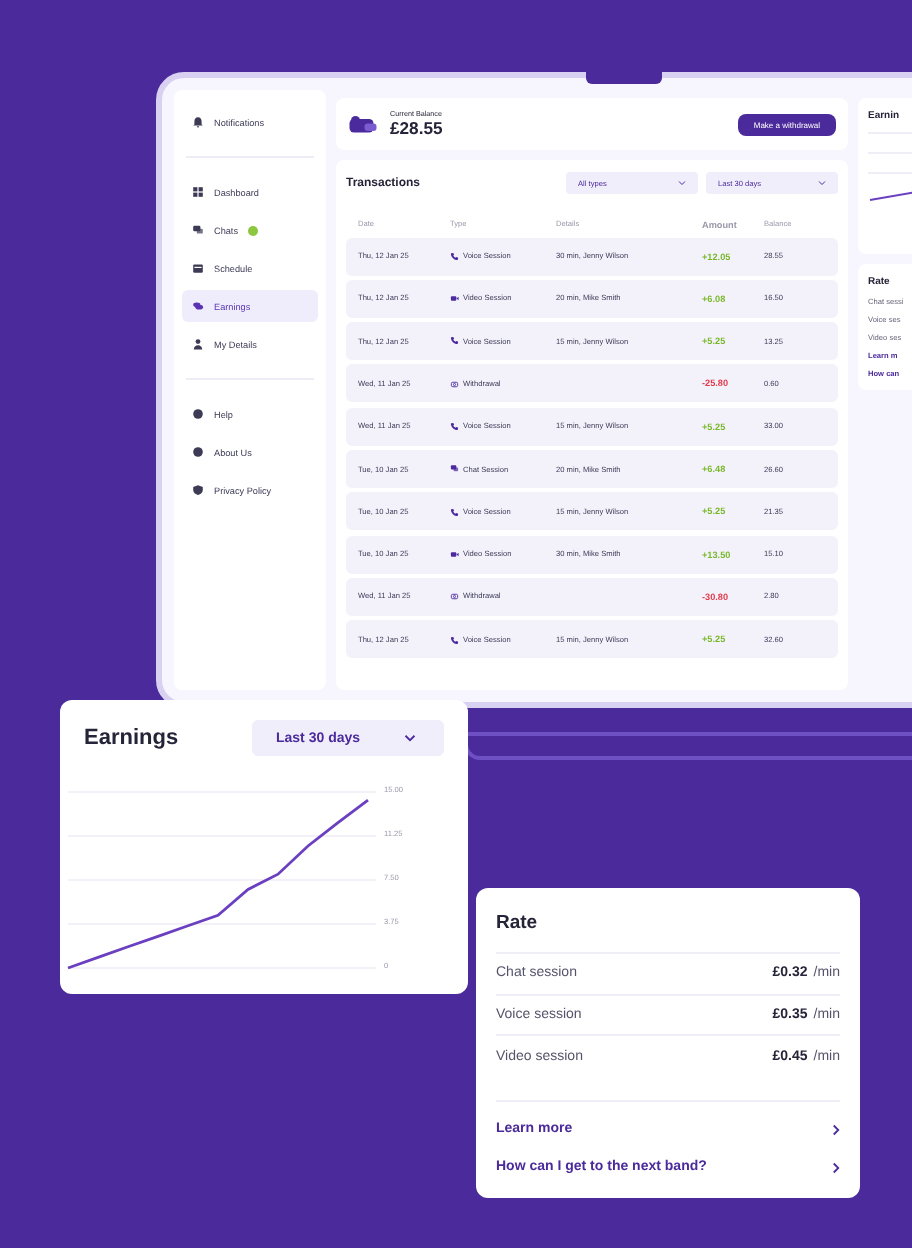 The height and width of the screenshot is (1248, 912). I want to click on cash-icon, so click(198, 306).